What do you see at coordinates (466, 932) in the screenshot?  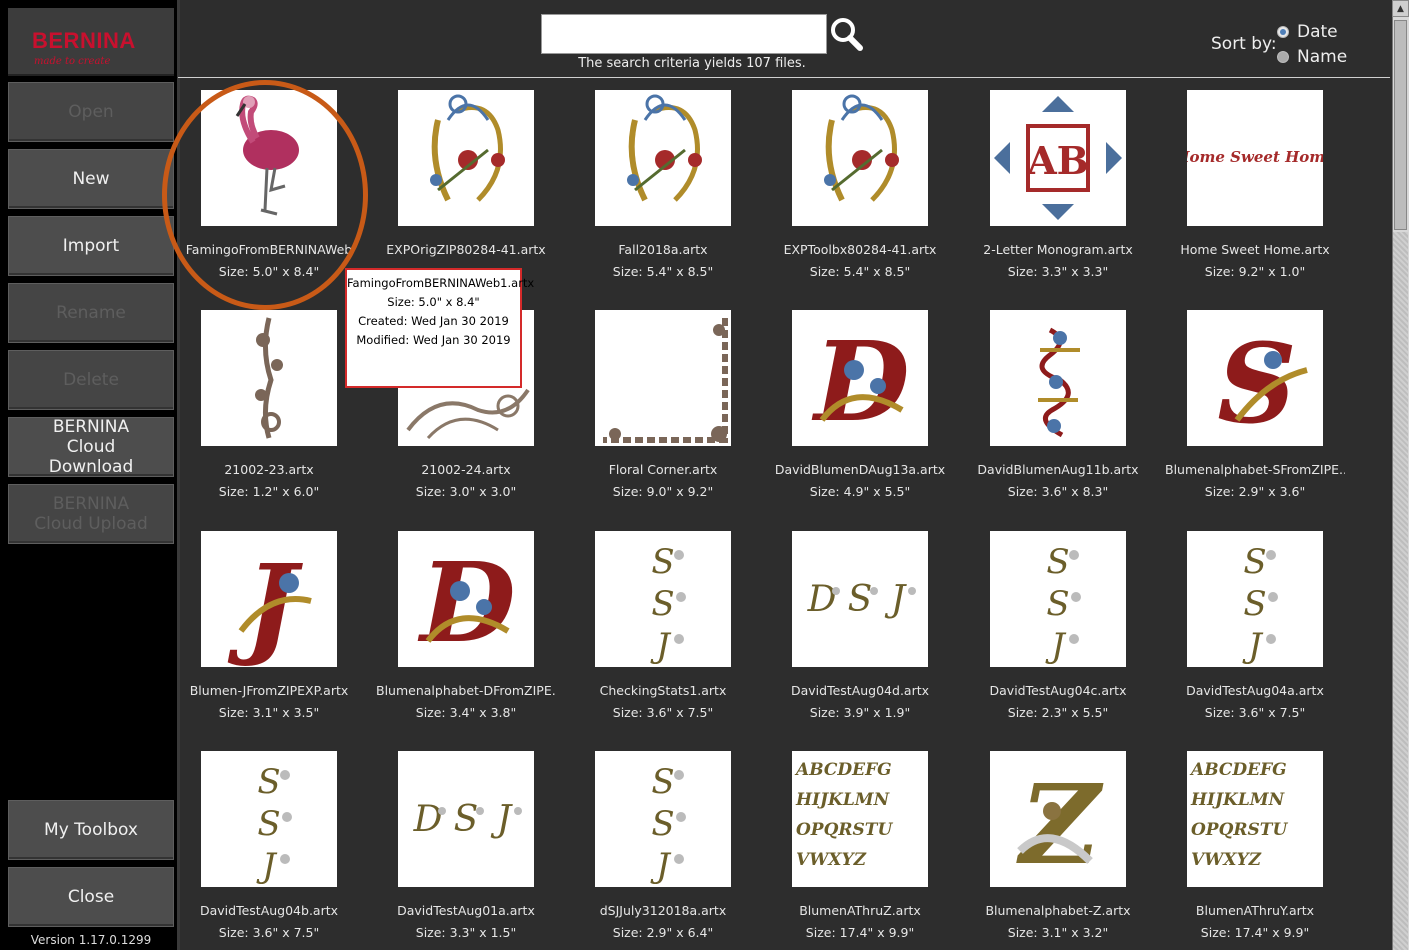 I see `file-size: Size: 3.3" x 1.5"` at bounding box center [466, 932].